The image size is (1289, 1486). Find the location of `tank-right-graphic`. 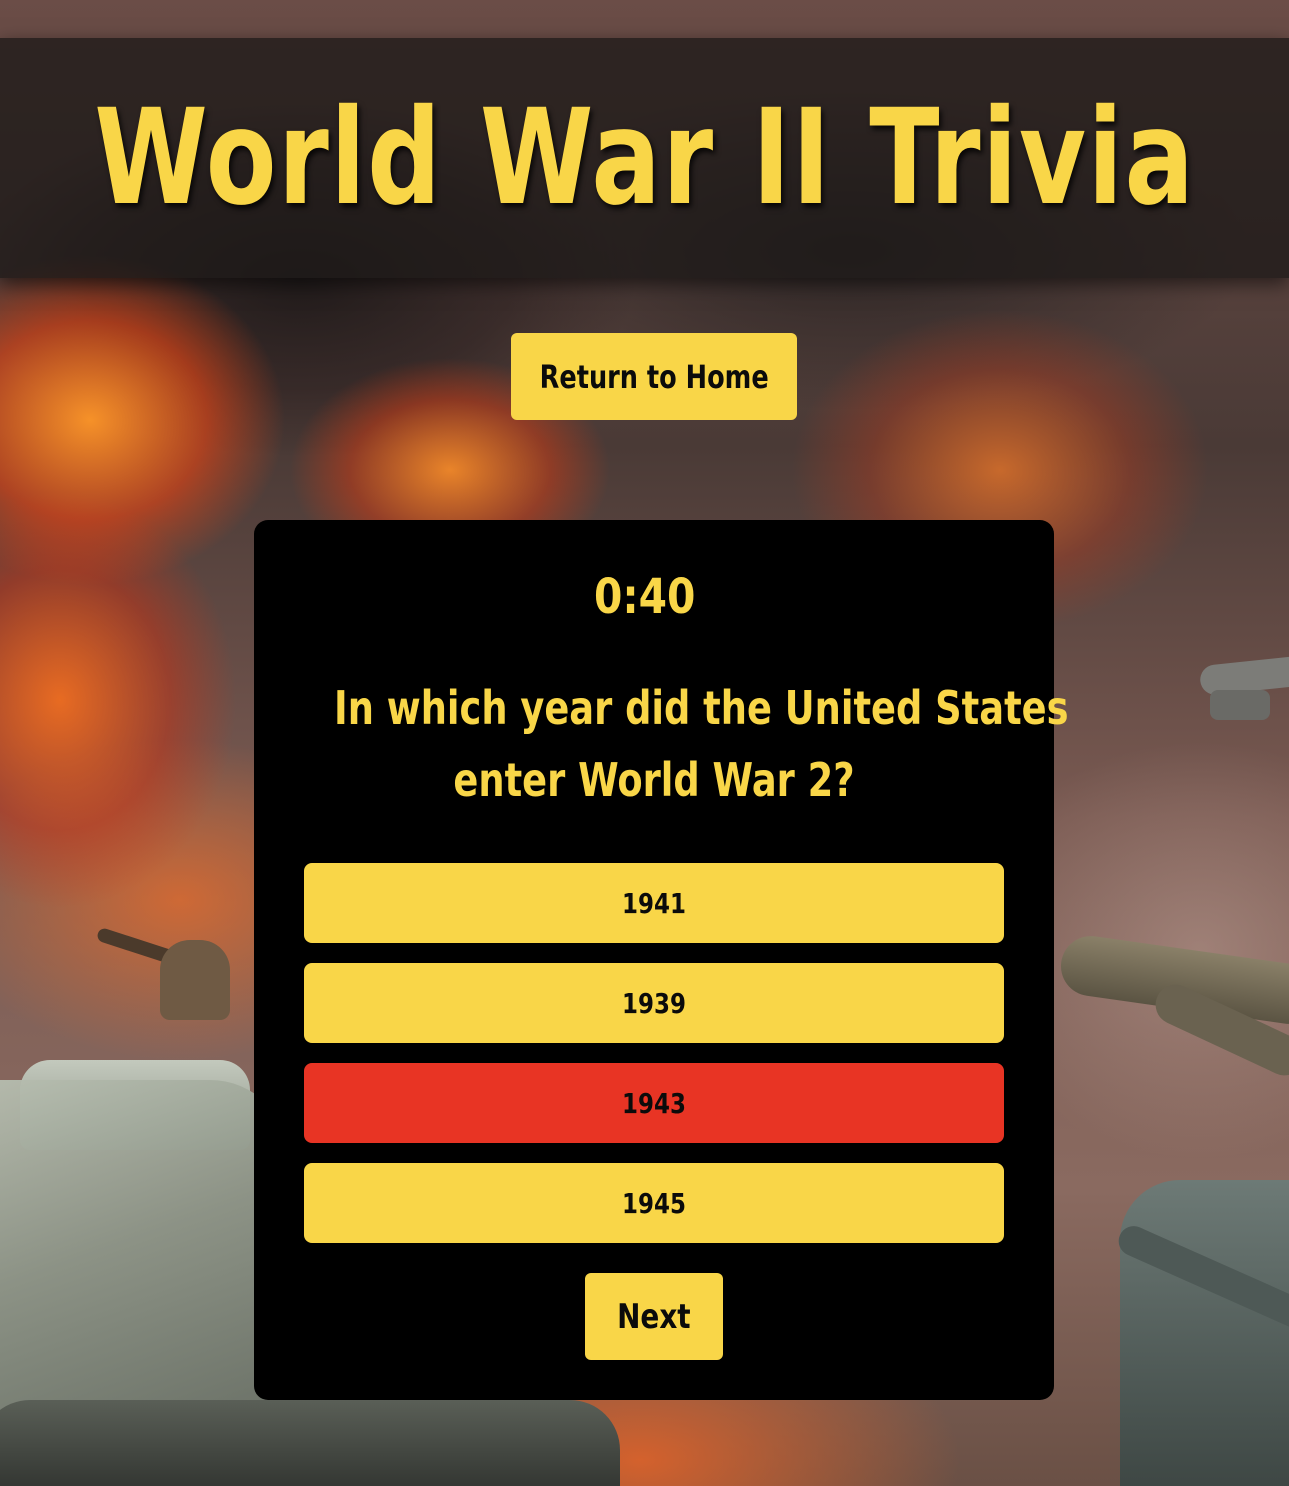

tank-right-graphic is located at coordinates (1204, 1333).